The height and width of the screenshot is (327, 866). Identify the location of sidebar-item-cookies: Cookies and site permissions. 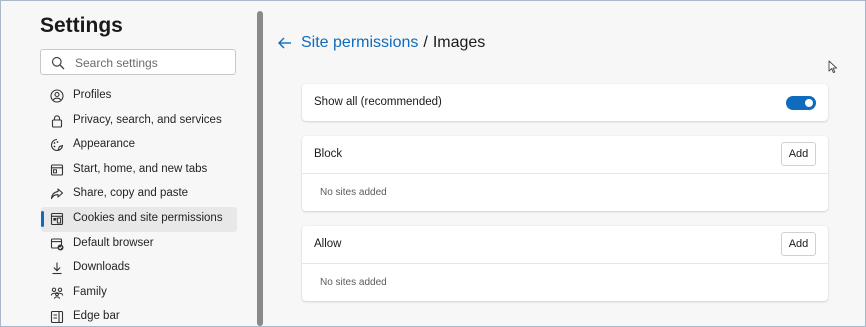
(139, 219).